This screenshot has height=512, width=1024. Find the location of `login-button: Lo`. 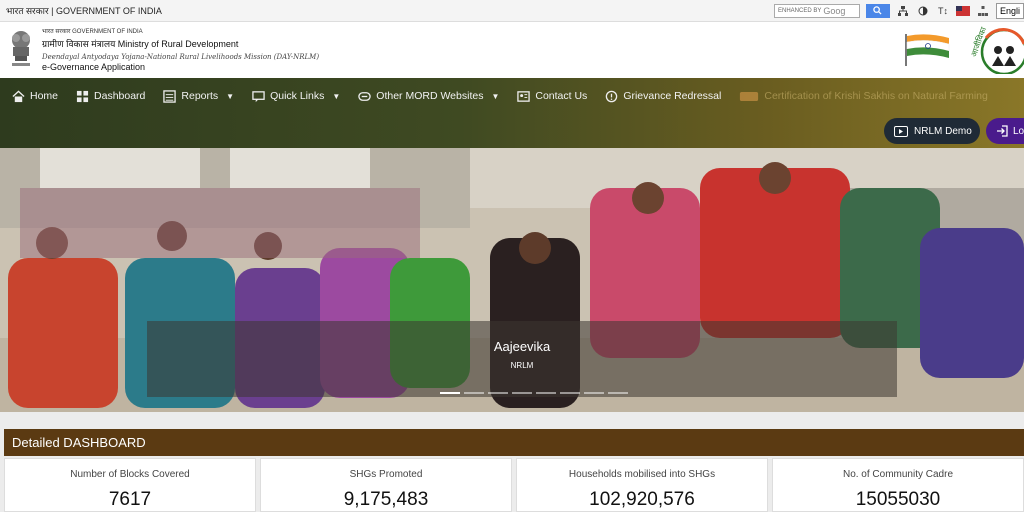

login-button: Lo is located at coordinates (1005, 131).